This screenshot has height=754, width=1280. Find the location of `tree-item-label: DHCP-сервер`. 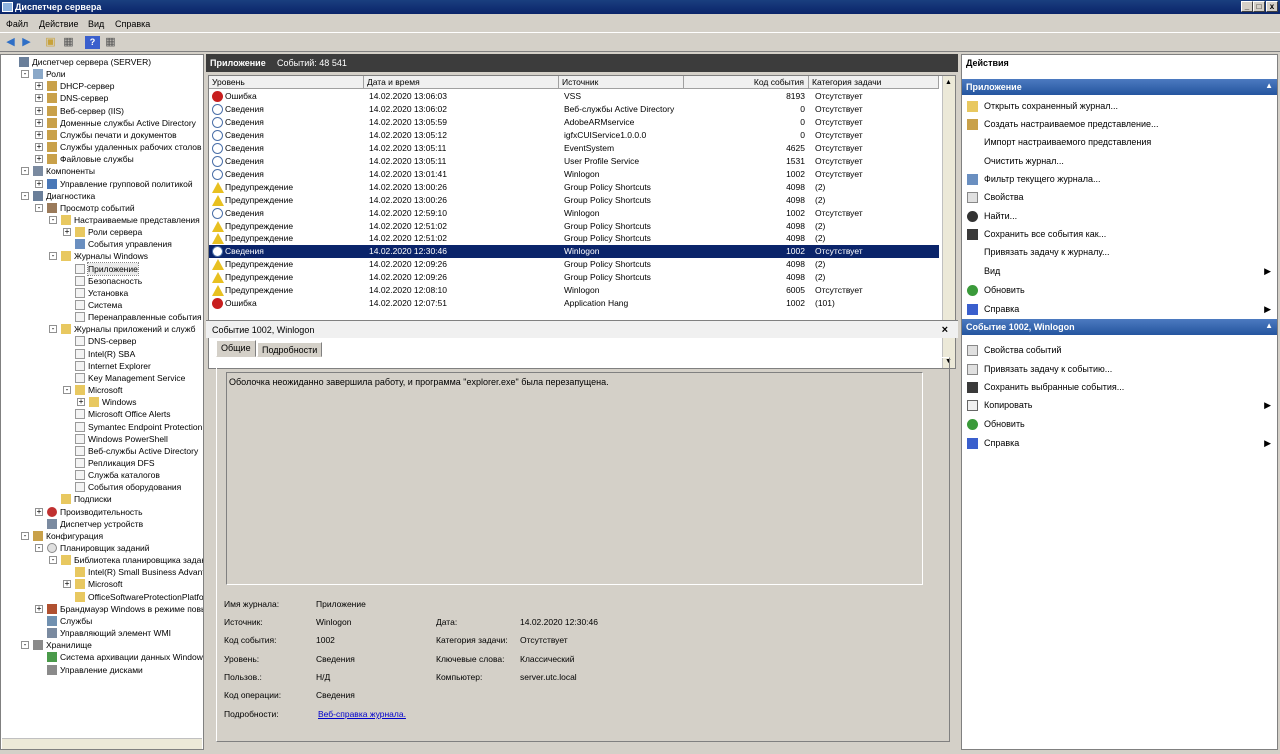

tree-item-label: DHCP-сервер is located at coordinates (87, 86).